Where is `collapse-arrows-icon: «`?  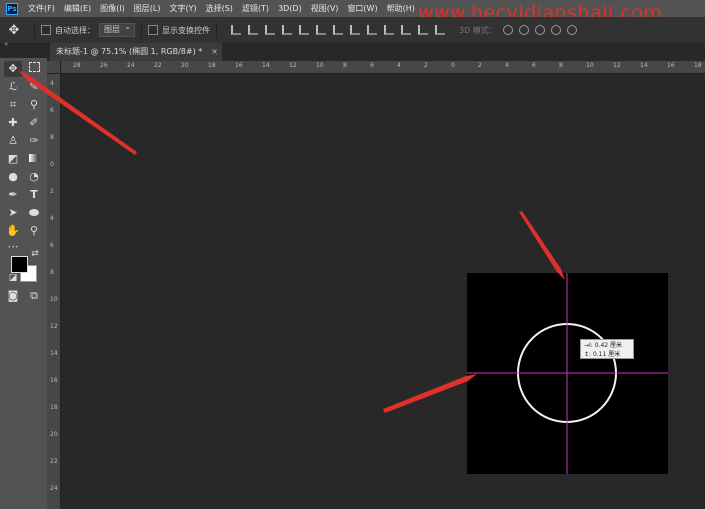 collapse-arrows-icon: « is located at coordinates (6, 44).